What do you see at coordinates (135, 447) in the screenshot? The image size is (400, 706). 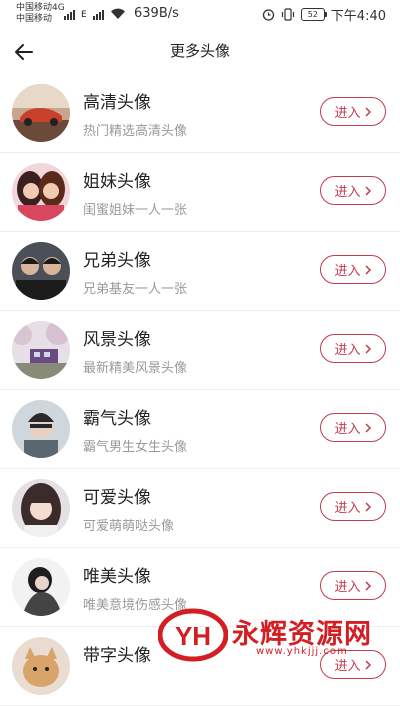 I see `item-subtitle: 霸气男生女生头像` at bounding box center [135, 447].